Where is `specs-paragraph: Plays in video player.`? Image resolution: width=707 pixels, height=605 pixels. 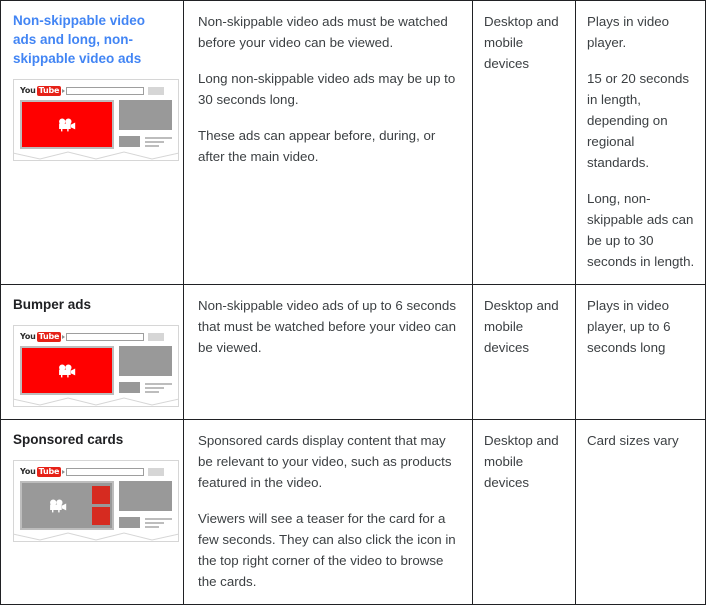
specs-paragraph: Plays in video player. is located at coordinates (628, 32).